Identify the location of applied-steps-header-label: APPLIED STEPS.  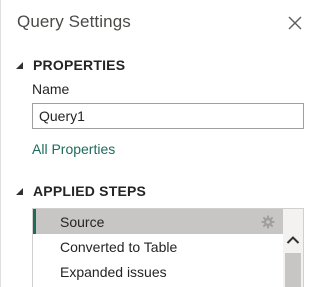
(90, 191).